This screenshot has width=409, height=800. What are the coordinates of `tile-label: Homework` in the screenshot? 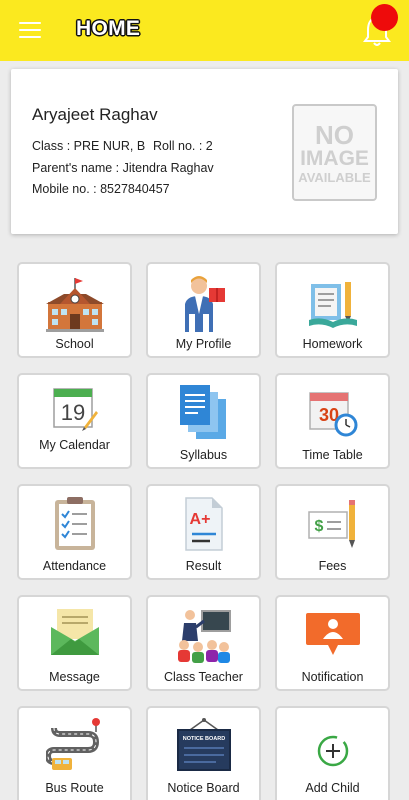 It's located at (332, 344).